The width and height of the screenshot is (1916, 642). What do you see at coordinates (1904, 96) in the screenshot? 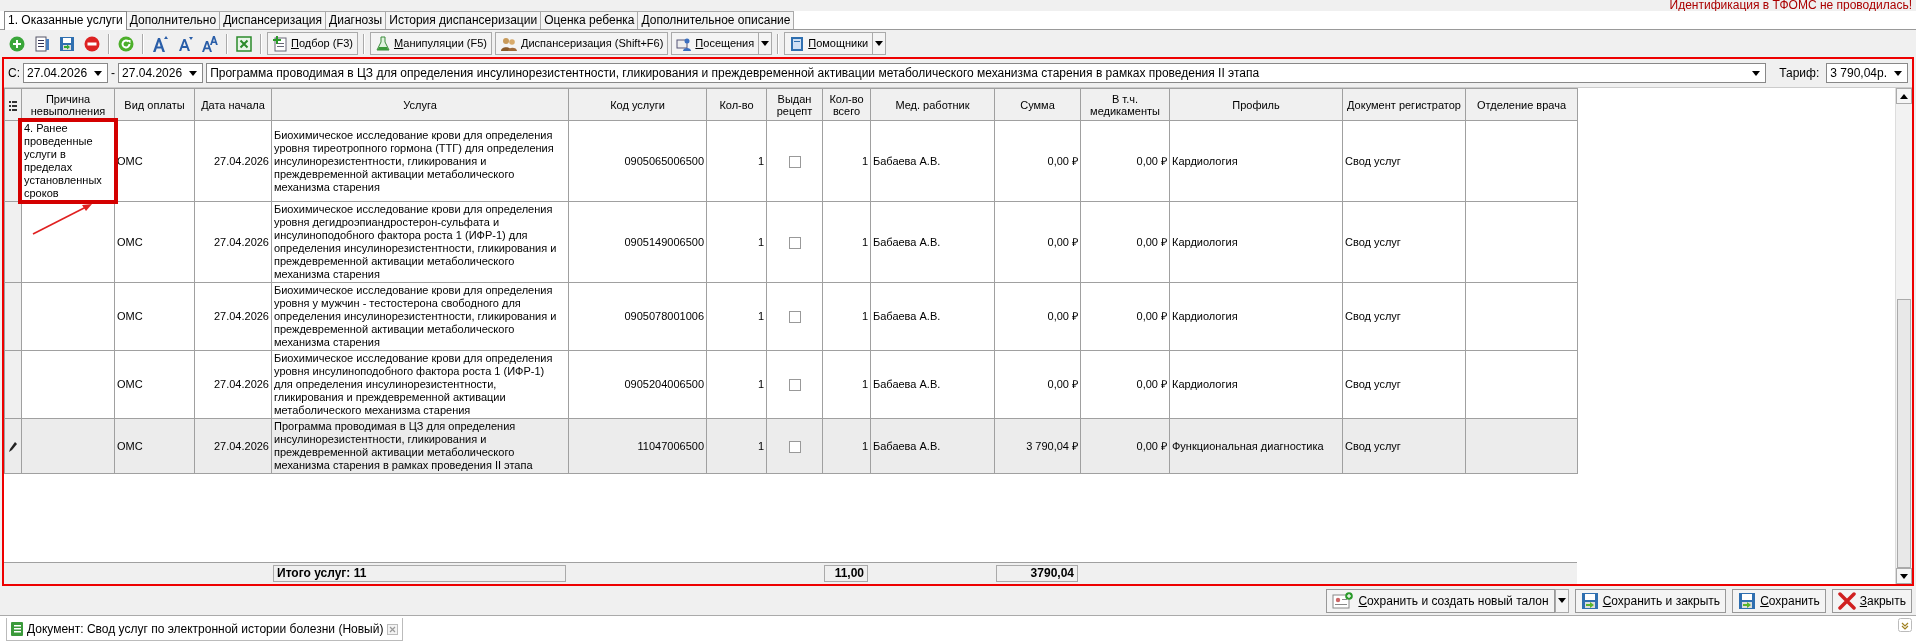
I see `scroll-up-button` at bounding box center [1904, 96].